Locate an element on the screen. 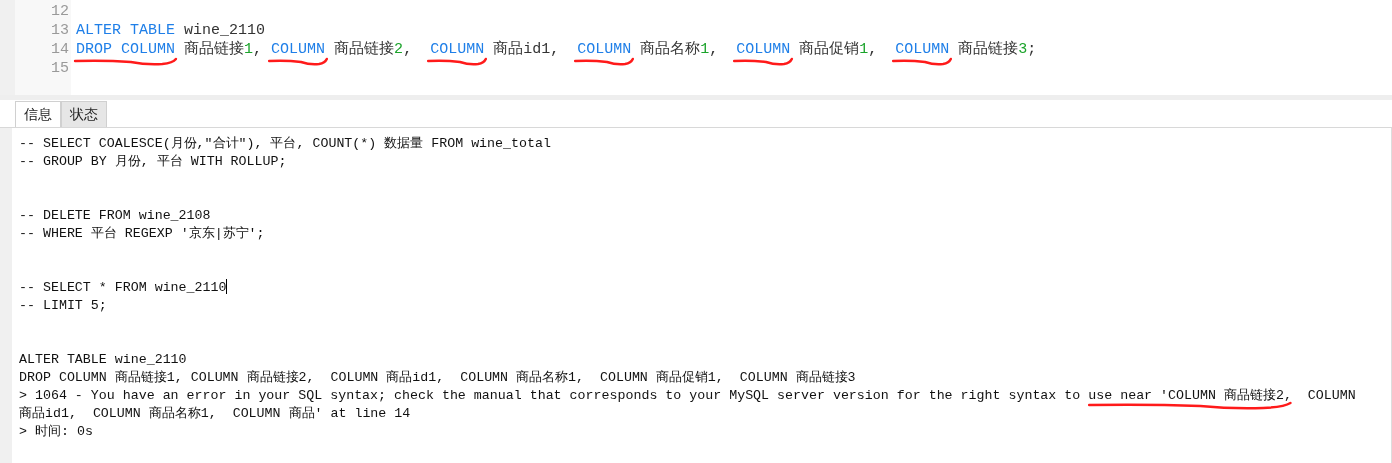 The height and width of the screenshot is (463, 1392). code-line: DROP COLUMN 商品链接1, COLUMN 商品链接2, COLUMN 商品id1, COLUMN 商品名称1, COLUMN 商品促销1, COLUMN 商品链接3; is located at coordinates (557, 49).